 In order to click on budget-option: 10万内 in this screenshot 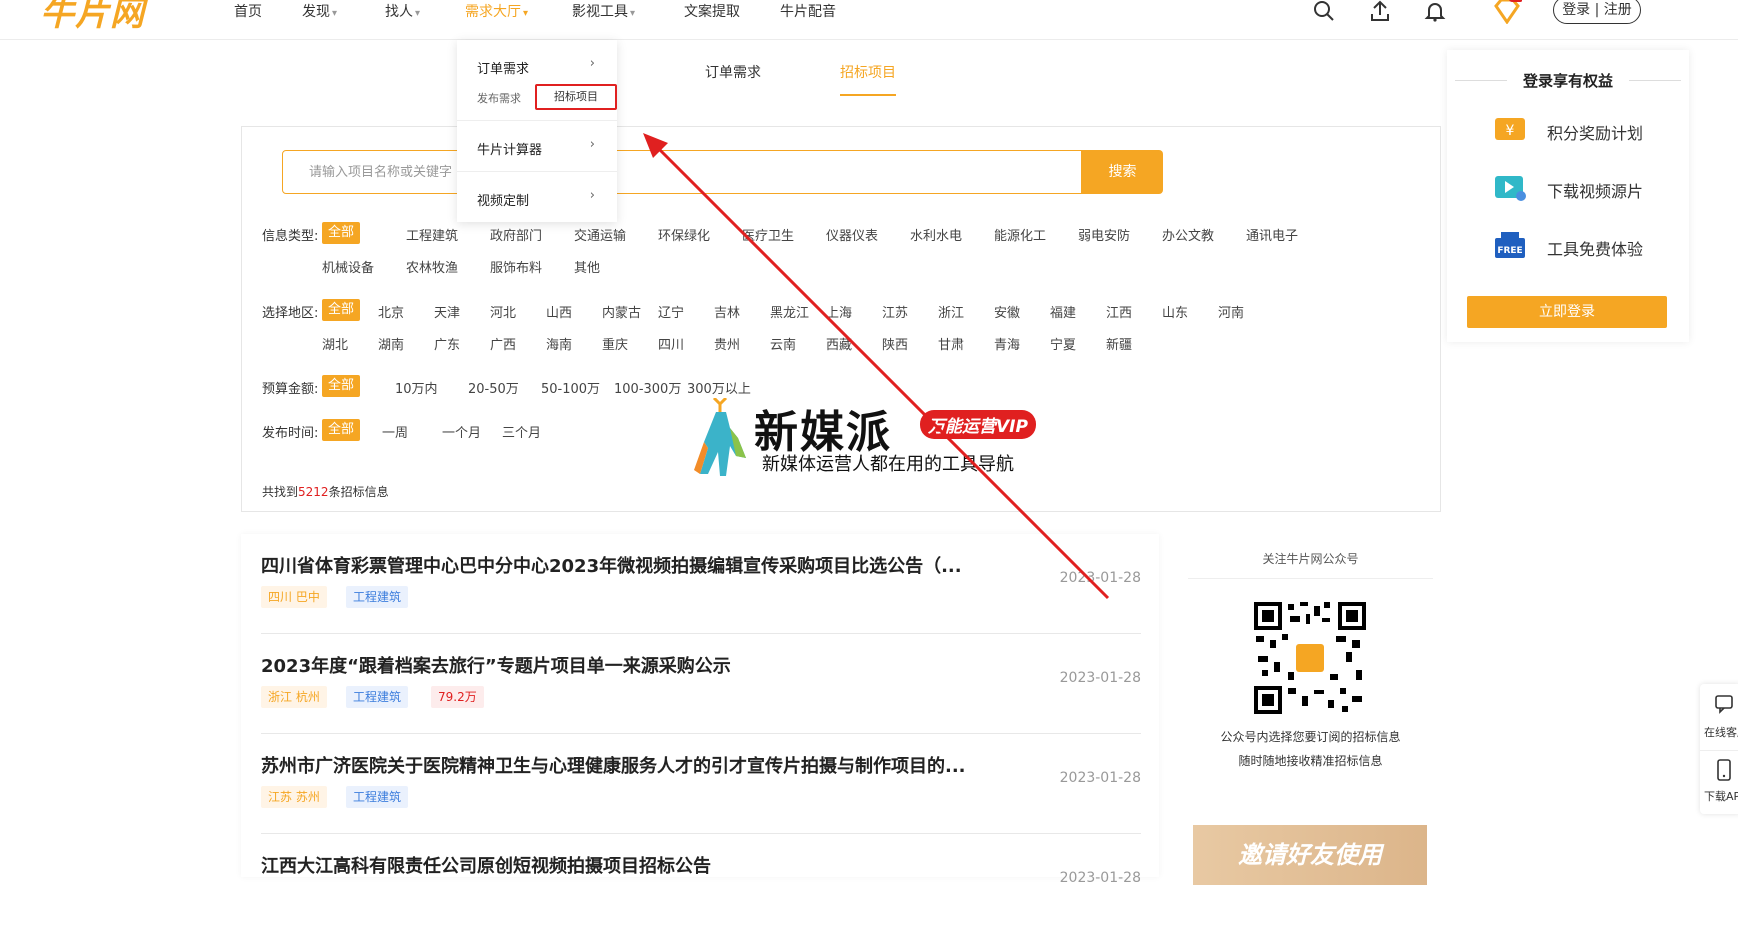, I will do `click(416, 387)`.